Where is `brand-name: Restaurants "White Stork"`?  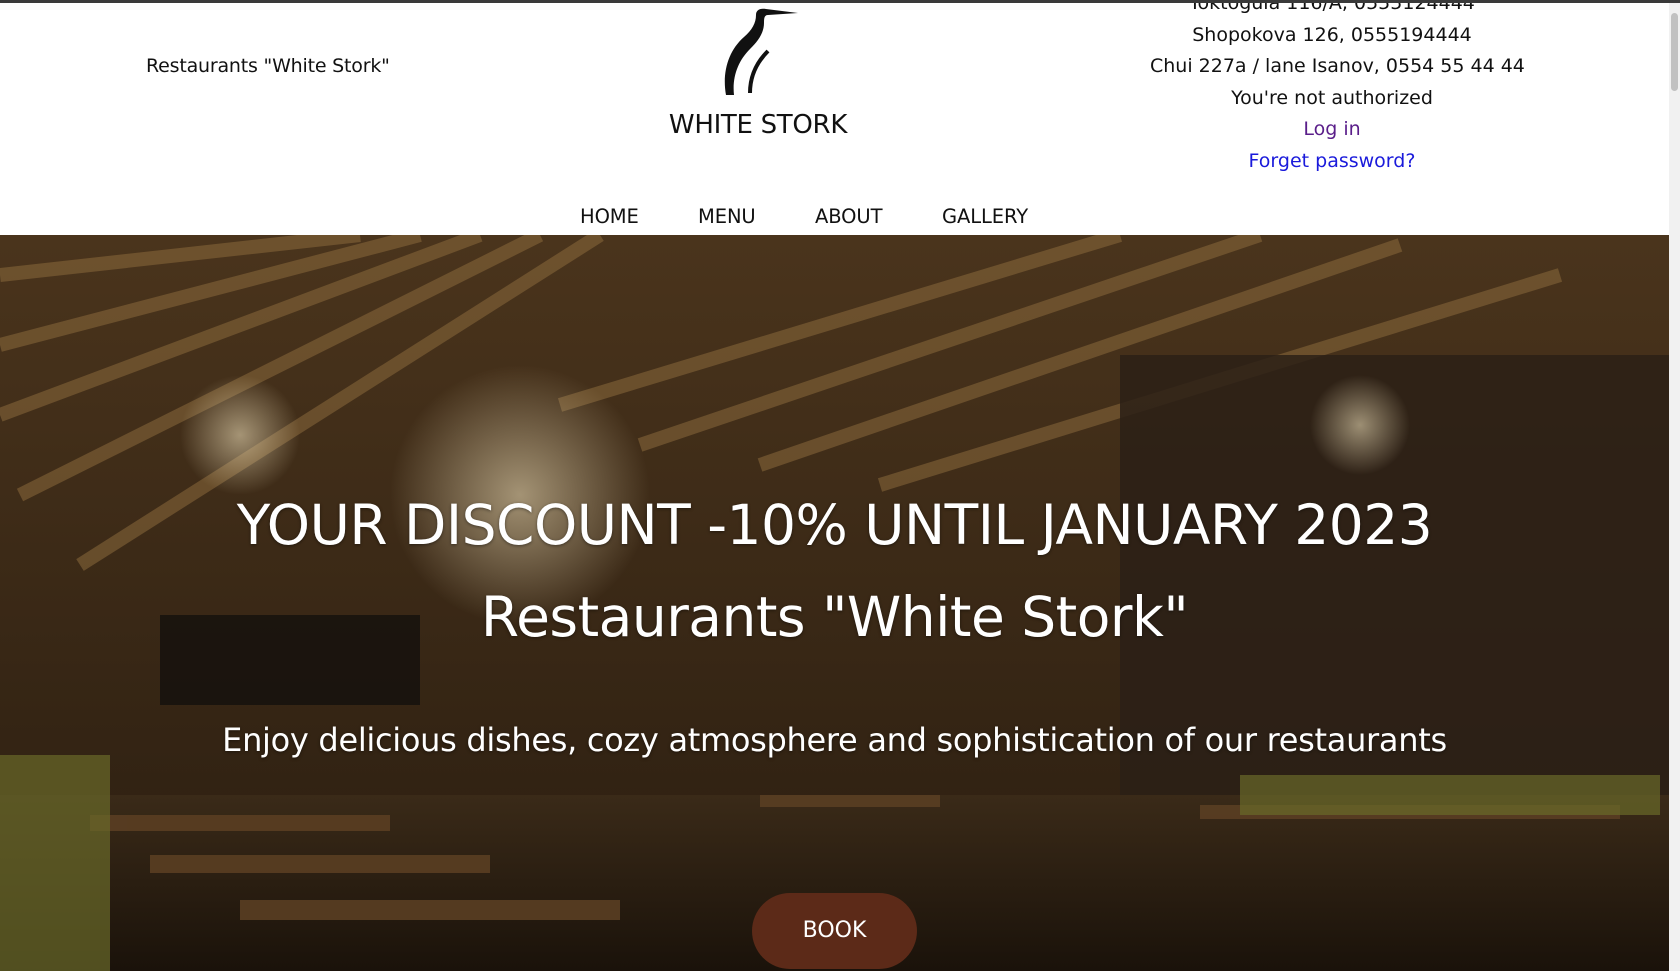 brand-name: Restaurants "White Stork" is located at coordinates (268, 66).